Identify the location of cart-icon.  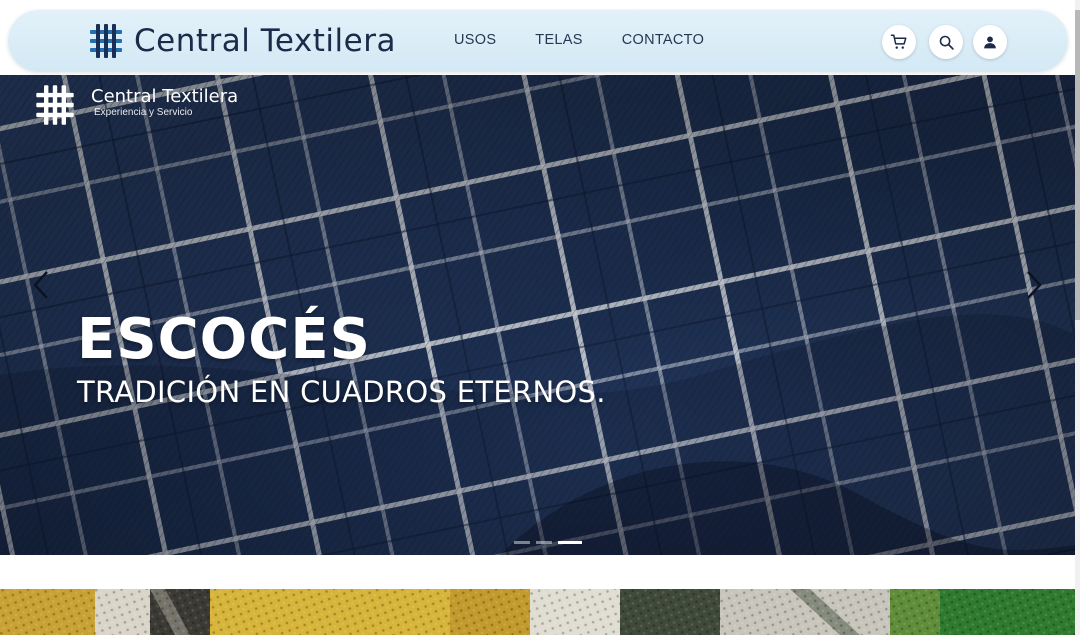
(898, 41).